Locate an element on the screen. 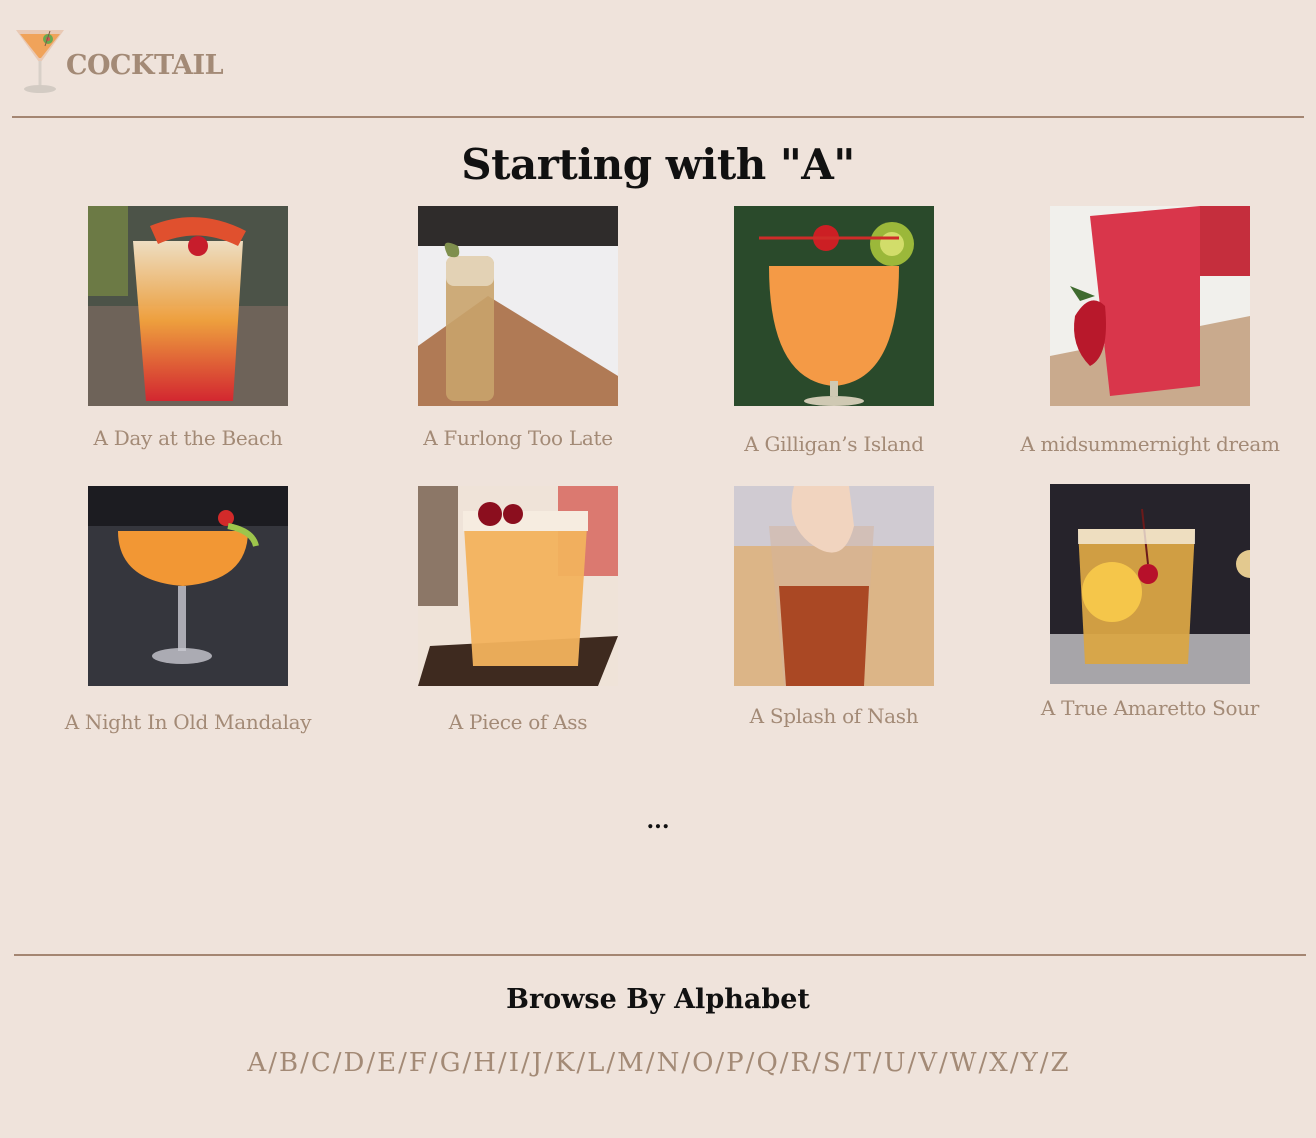  letter-link-j: J is located at coordinates (537, 1063).